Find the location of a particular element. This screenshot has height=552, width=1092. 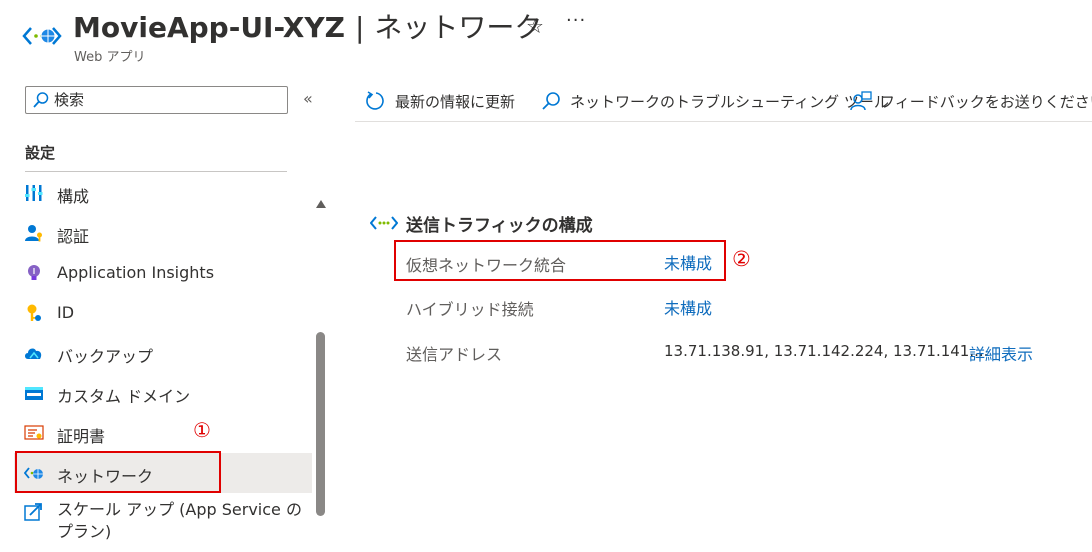

sidebar-item-identity: ID is located at coordinates (163, 313).